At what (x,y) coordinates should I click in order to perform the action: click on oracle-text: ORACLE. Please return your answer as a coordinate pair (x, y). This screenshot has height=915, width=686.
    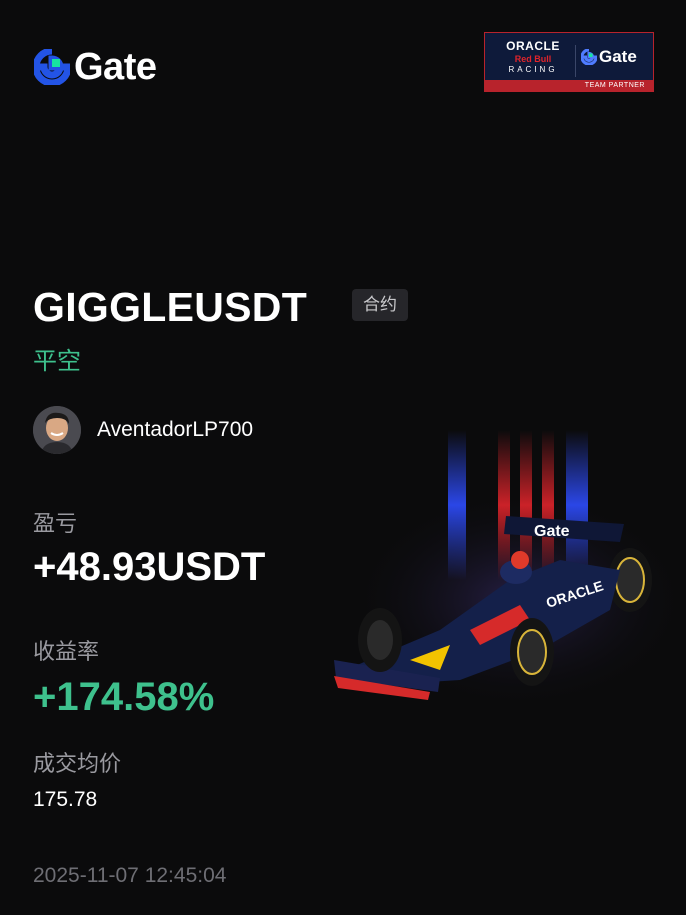
    Looking at the image, I should click on (533, 46).